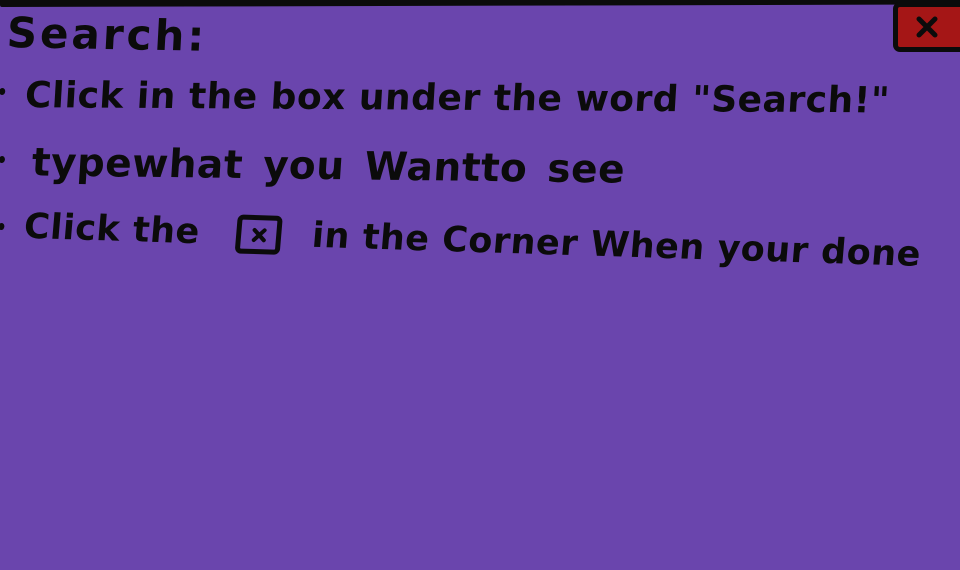 This screenshot has width=960, height=570. I want to click on instruction-text-after: in the Corner When your done, so click(616, 245).